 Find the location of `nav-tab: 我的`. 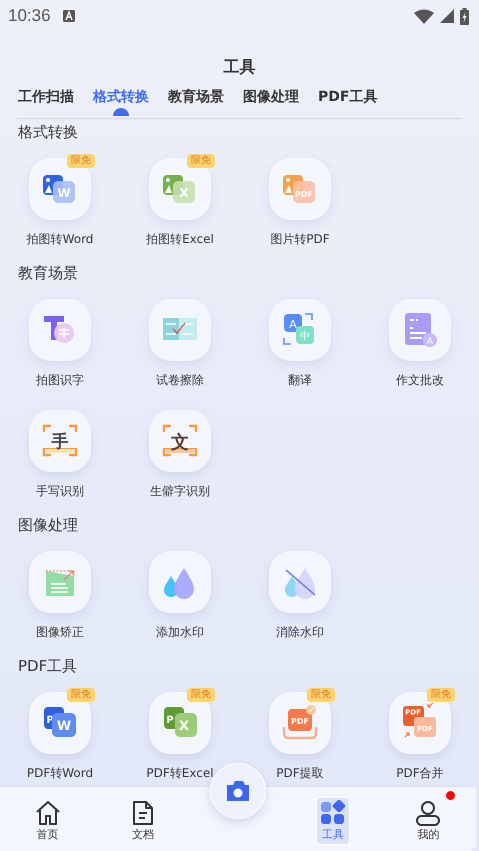

nav-tab: 我的 is located at coordinates (428, 821).